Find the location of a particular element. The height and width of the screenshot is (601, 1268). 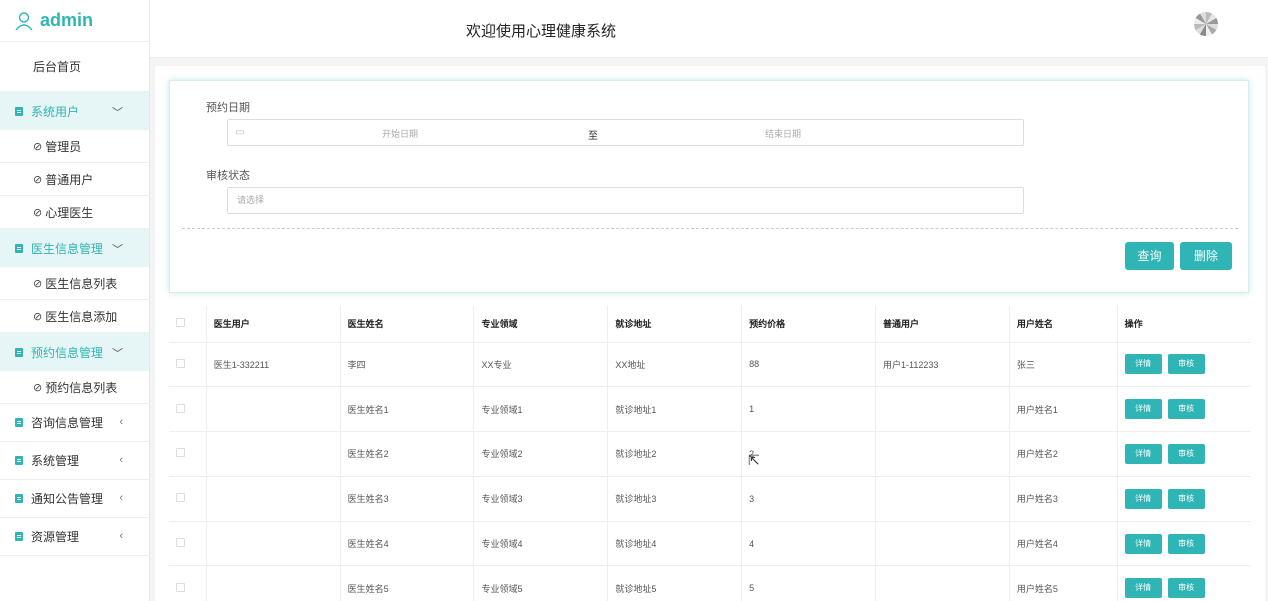

table-cell: 用户1-112233 is located at coordinates (942, 365).